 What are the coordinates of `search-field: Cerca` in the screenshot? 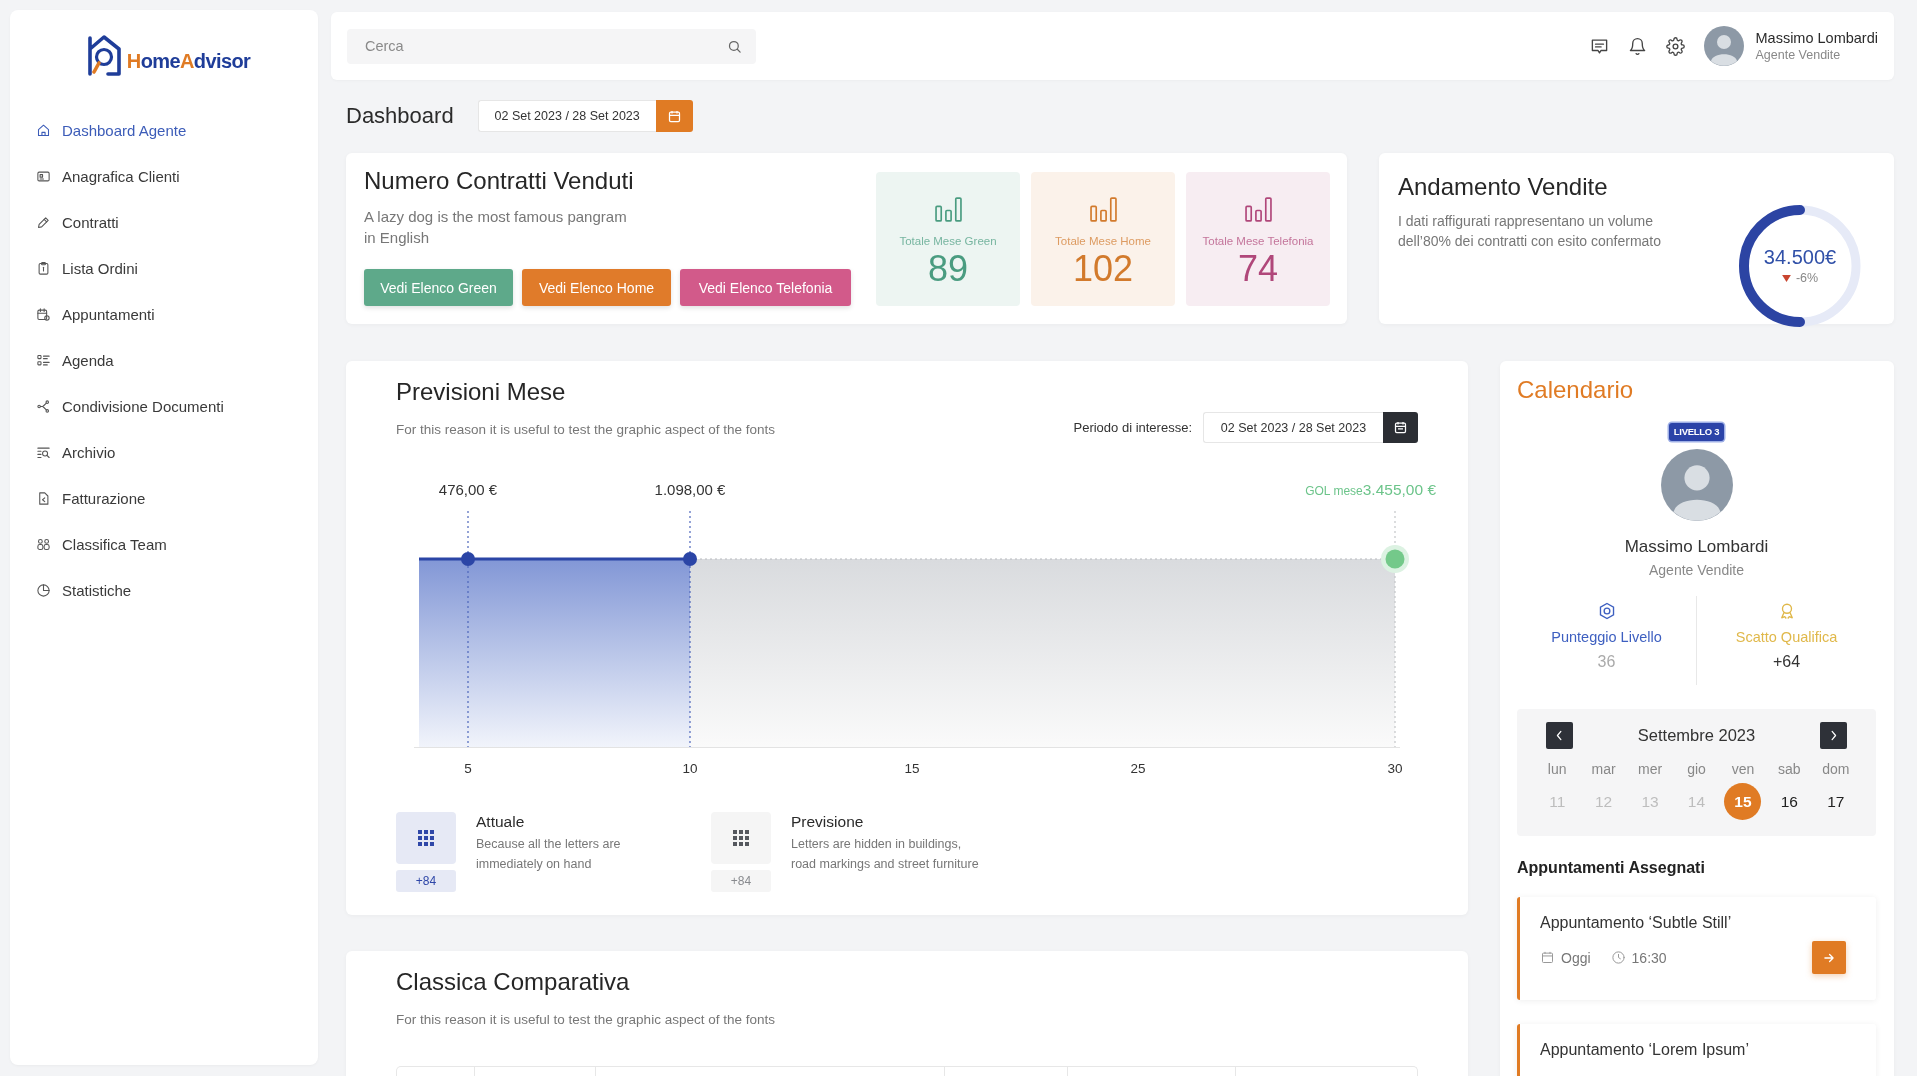 It's located at (551, 46).